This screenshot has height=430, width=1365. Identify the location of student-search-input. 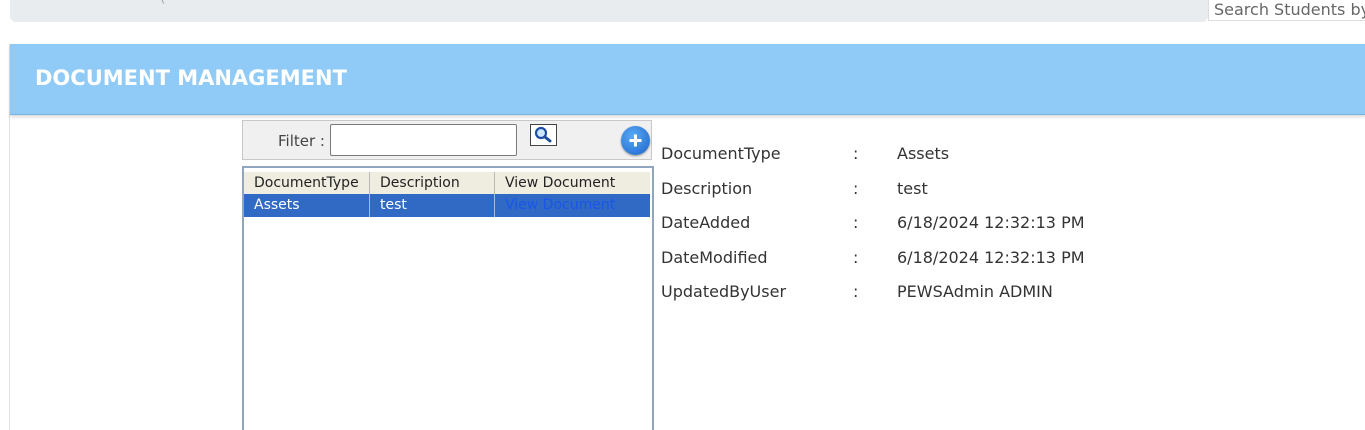
(1287, 10).